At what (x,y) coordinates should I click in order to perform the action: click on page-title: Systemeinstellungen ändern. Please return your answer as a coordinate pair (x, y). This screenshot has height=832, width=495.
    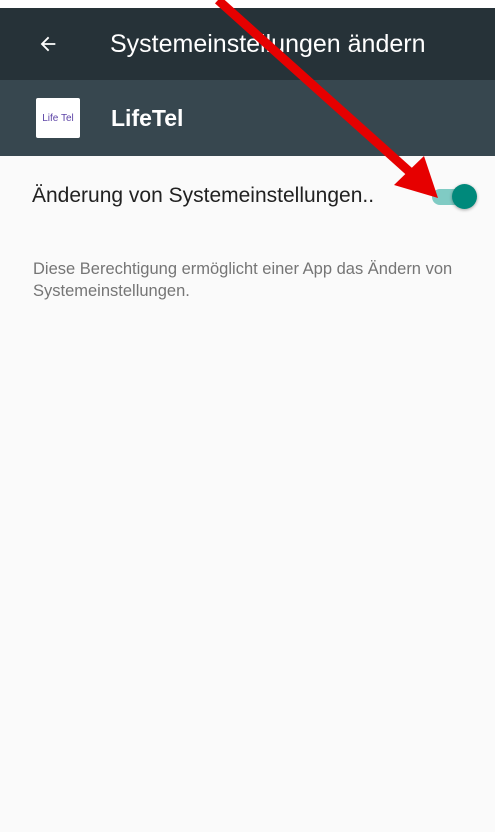
    Looking at the image, I should click on (268, 44).